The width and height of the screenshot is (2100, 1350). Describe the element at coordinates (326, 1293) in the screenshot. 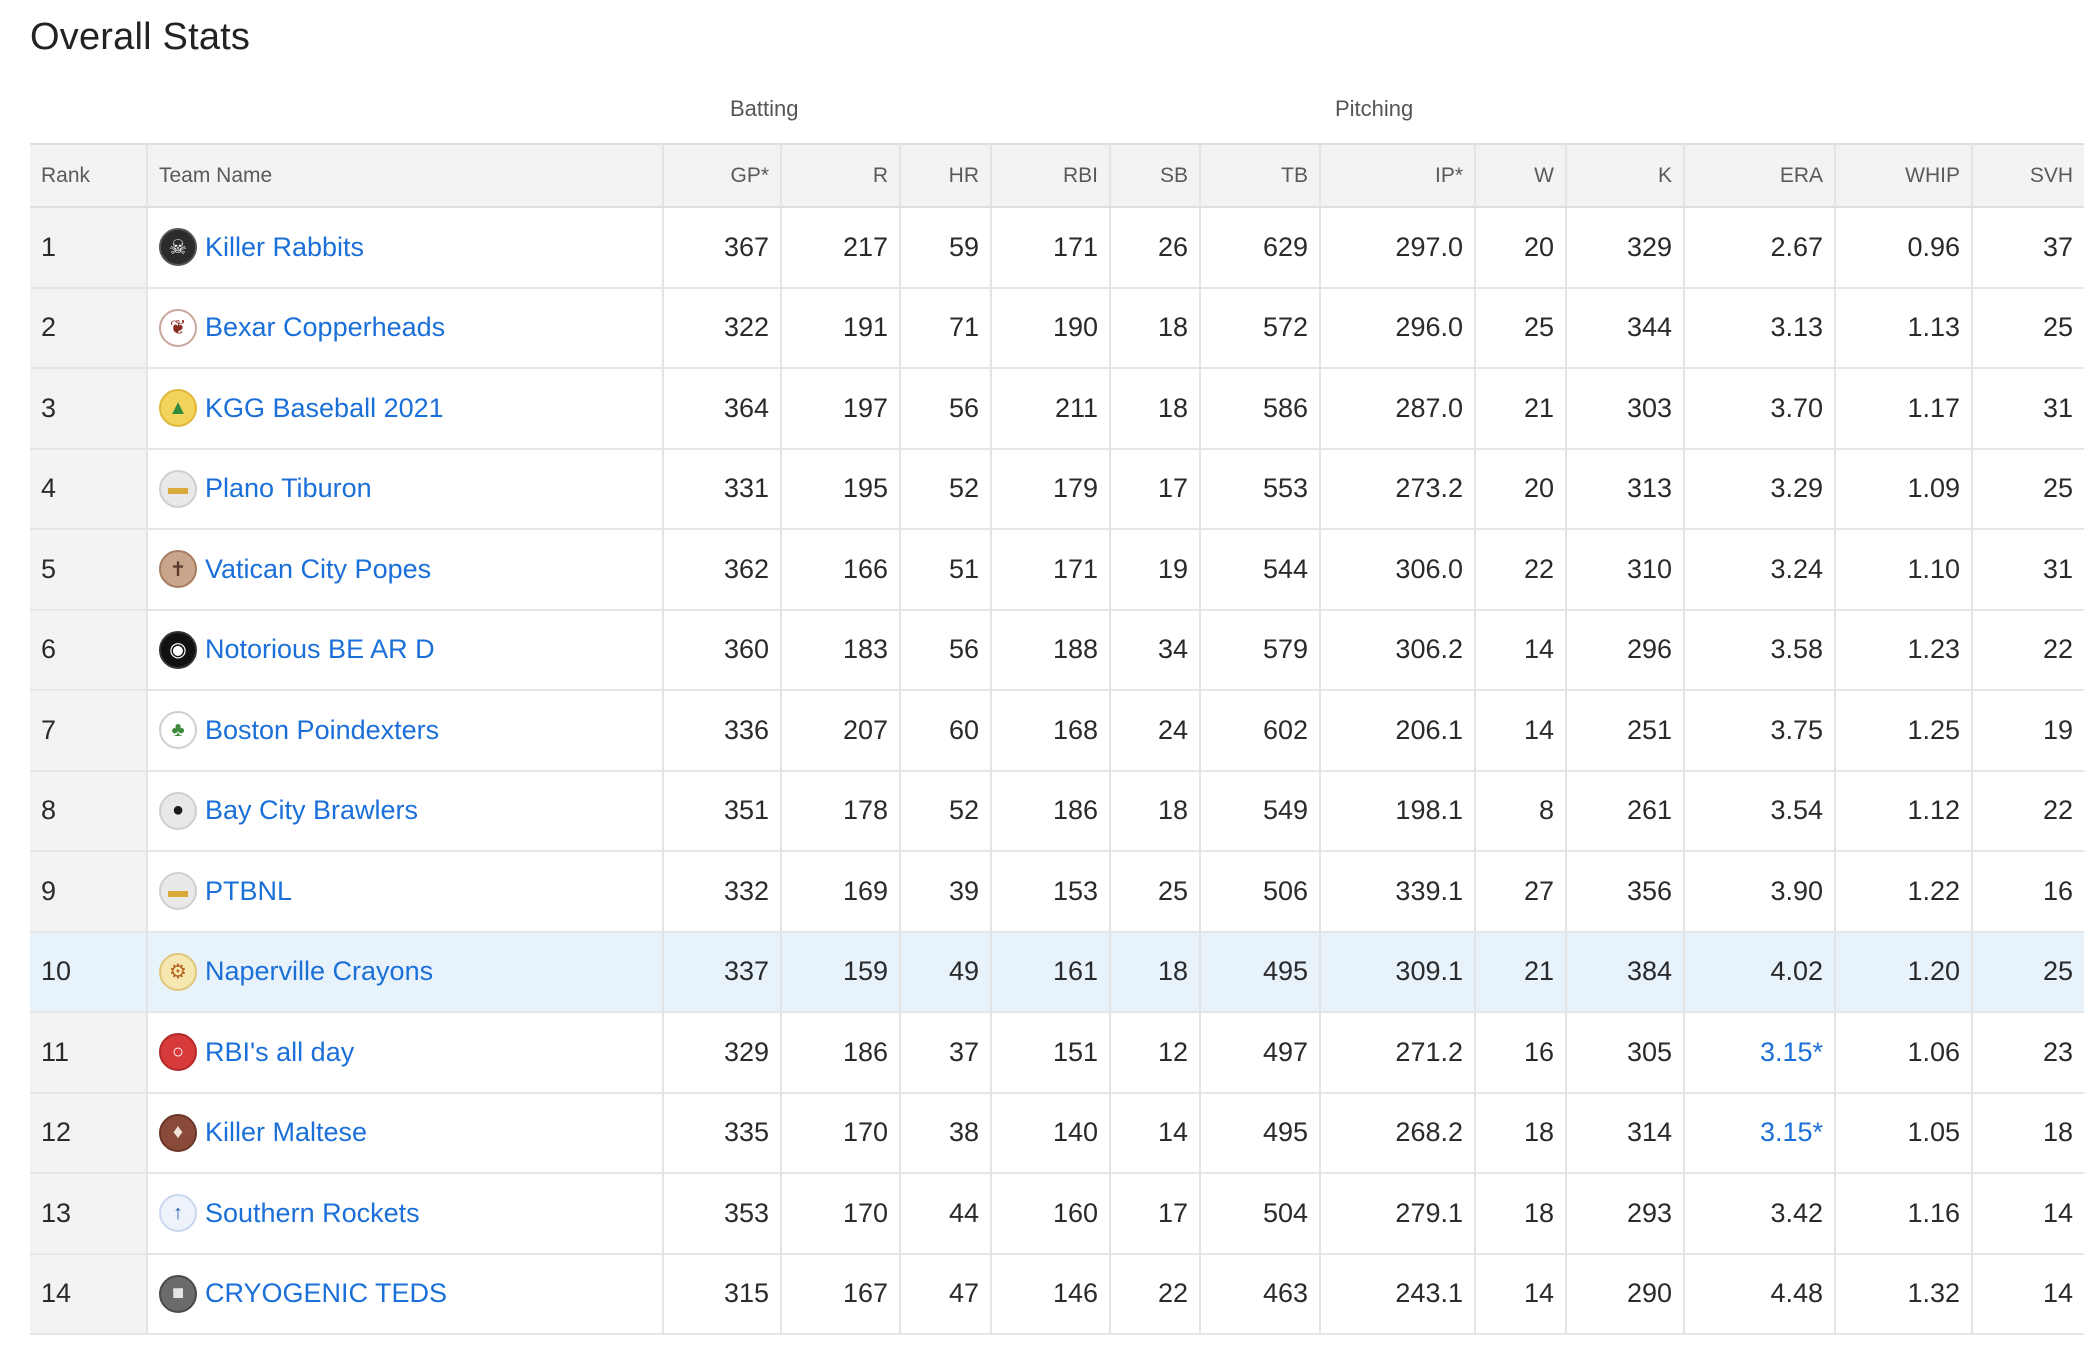

I see `team-name-link: CRYOGENIC TEDS` at that location.